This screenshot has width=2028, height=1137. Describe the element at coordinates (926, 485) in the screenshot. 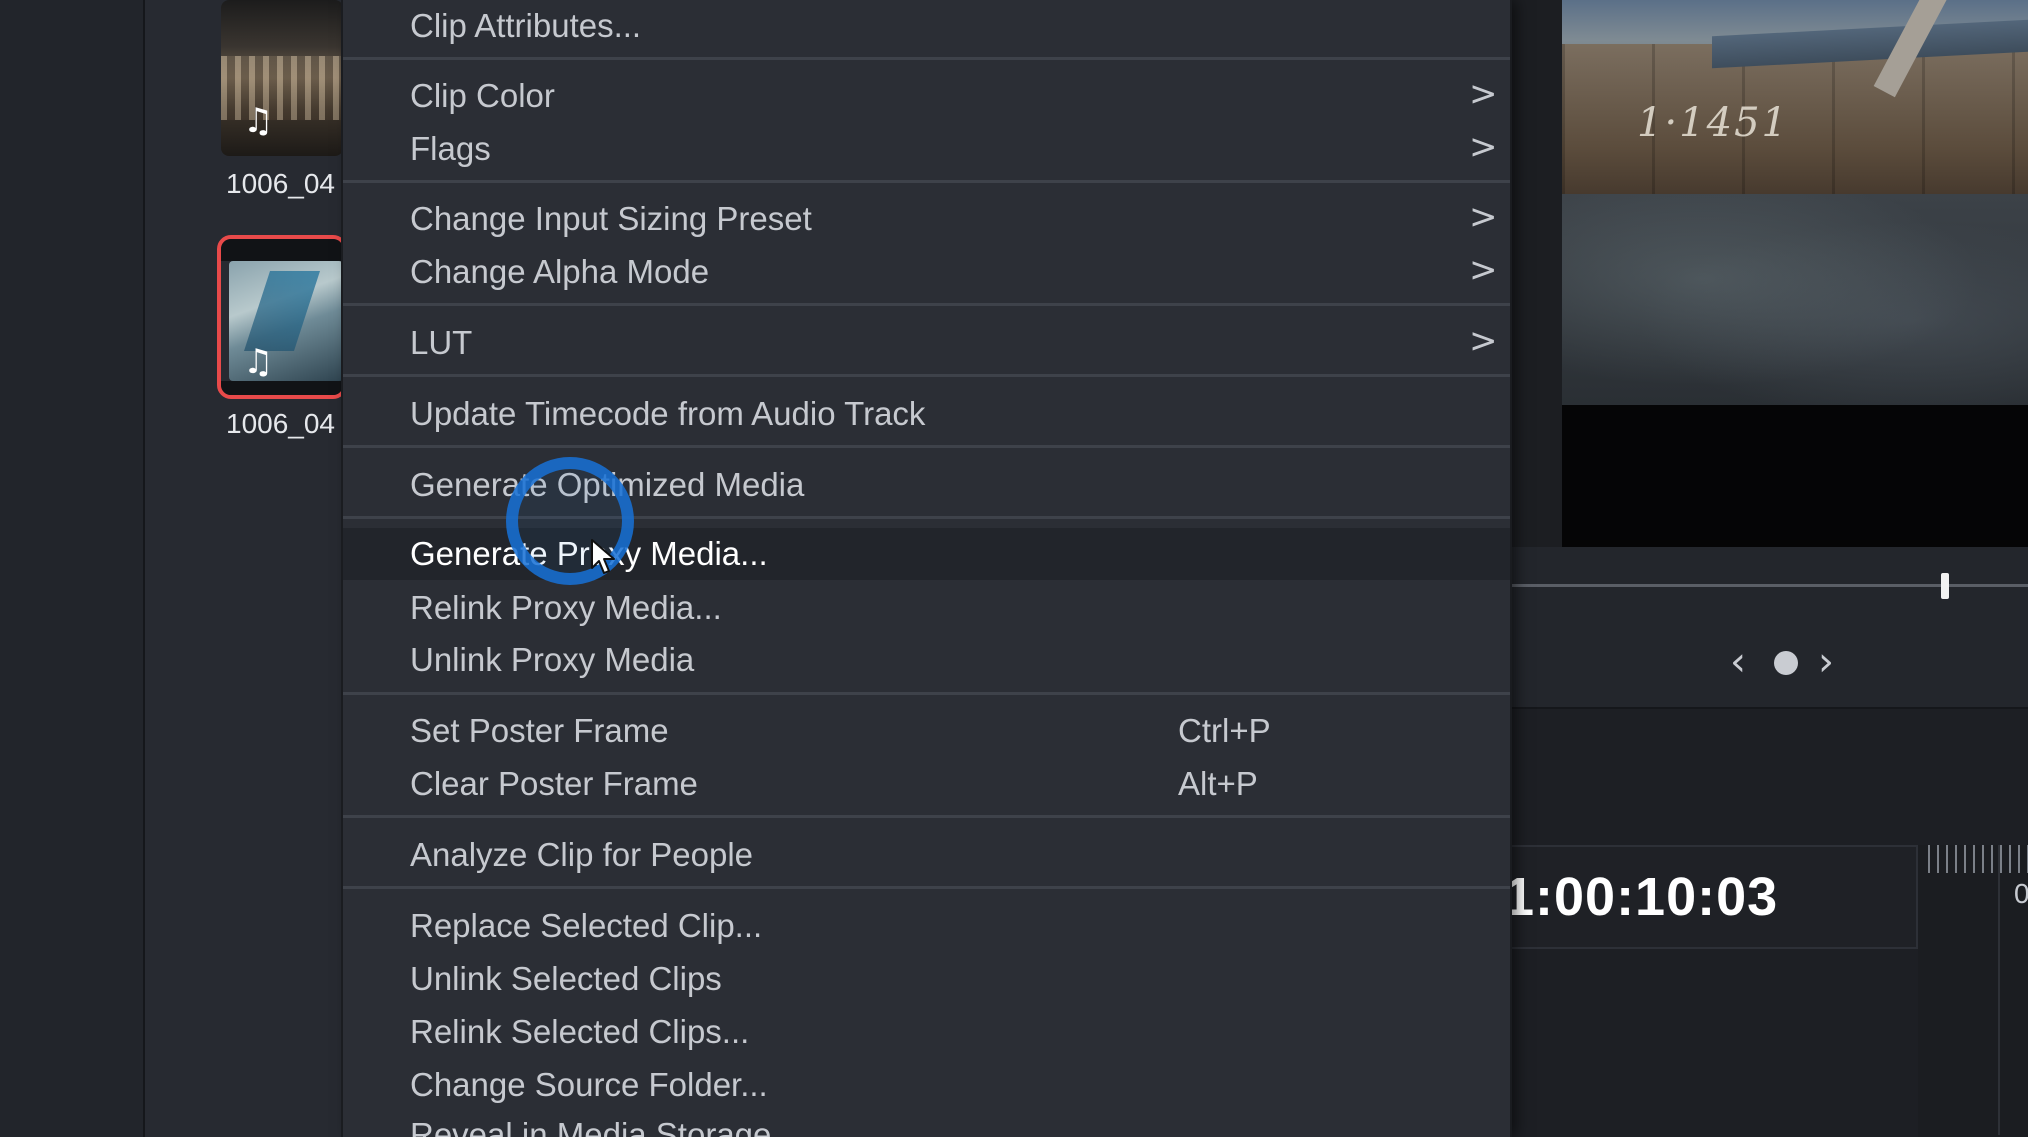

I see `menu-item-generate-optimized-media: Generate Optimized Media` at that location.